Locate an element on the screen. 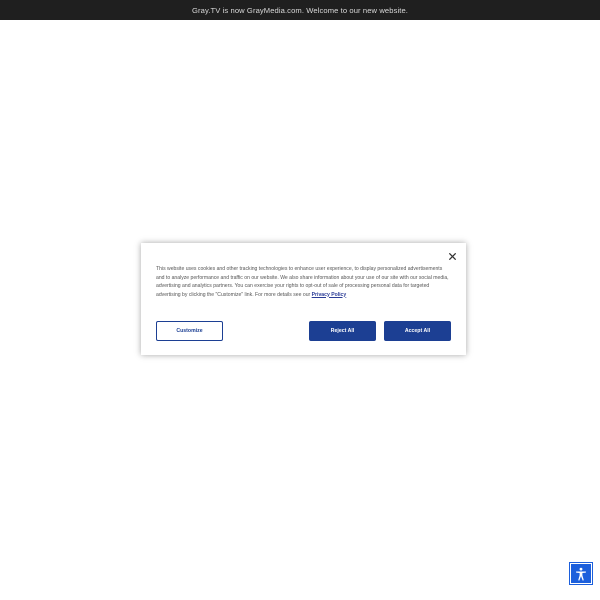  accessibility-icon is located at coordinates (581, 574).